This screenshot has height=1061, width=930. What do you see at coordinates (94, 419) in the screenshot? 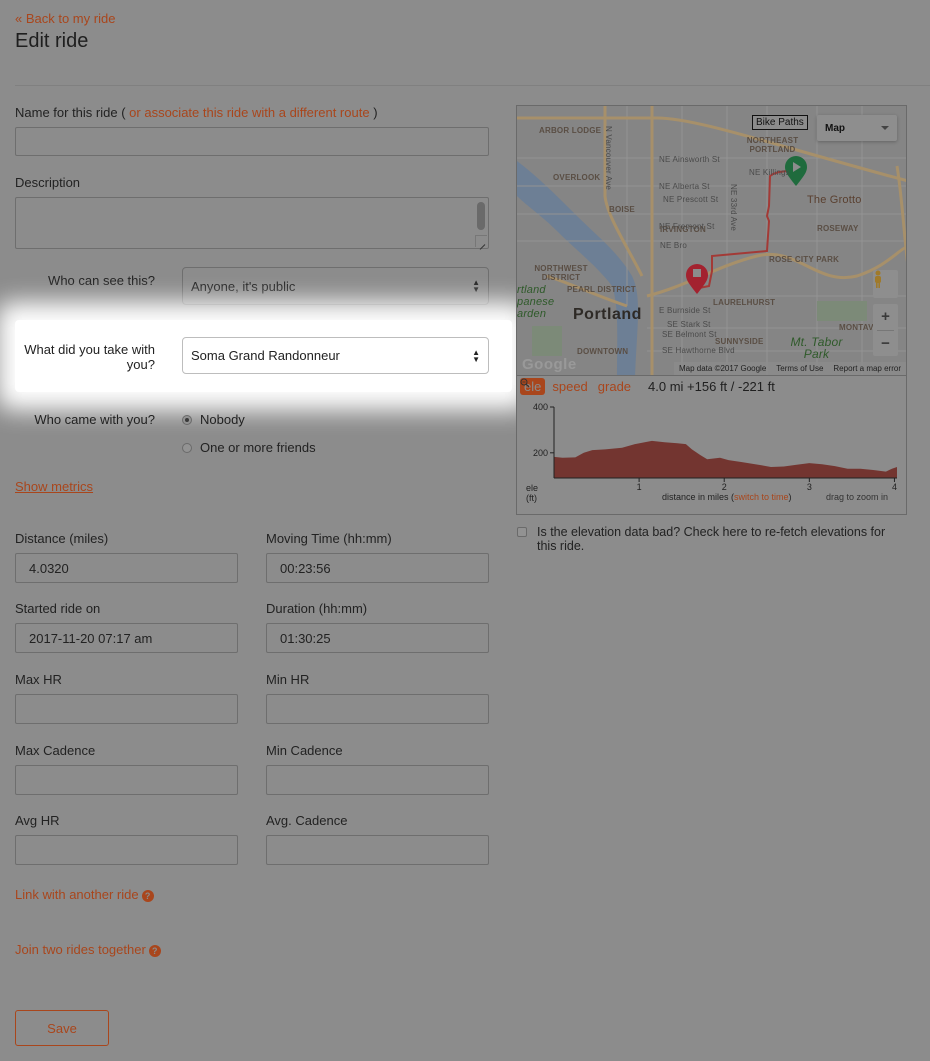
I see `companions-label: Who came with you?` at bounding box center [94, 419].